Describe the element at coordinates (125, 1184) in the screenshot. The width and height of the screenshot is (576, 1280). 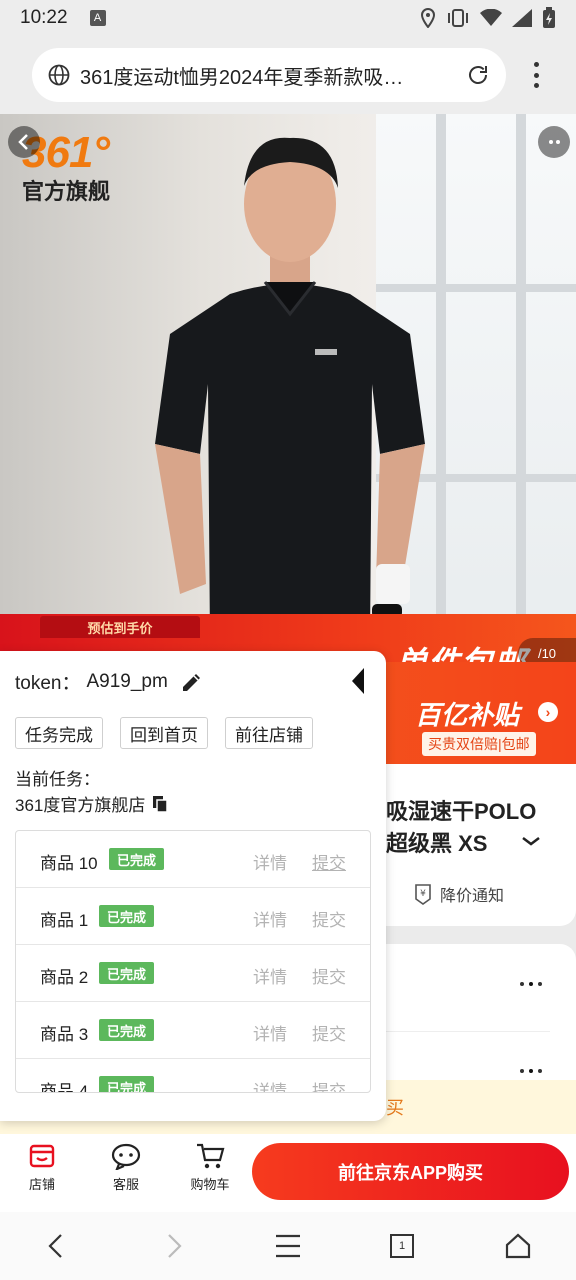
I see `service-label: 客服` at that location.